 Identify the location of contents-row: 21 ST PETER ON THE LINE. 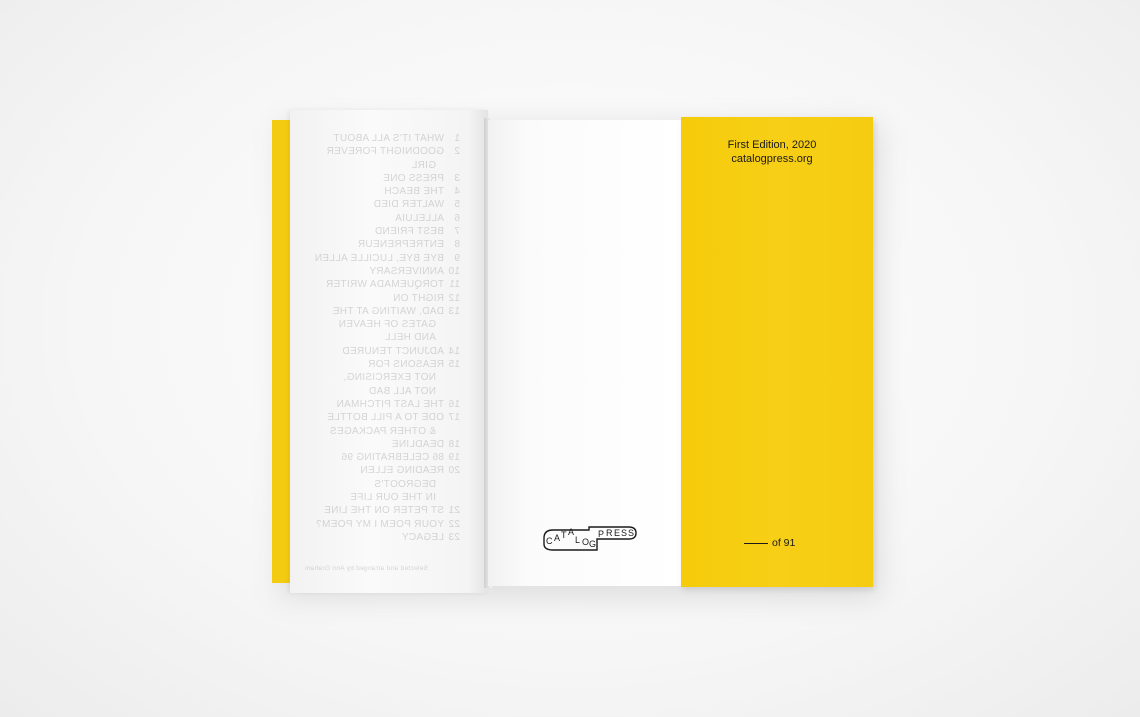
(380, 510).